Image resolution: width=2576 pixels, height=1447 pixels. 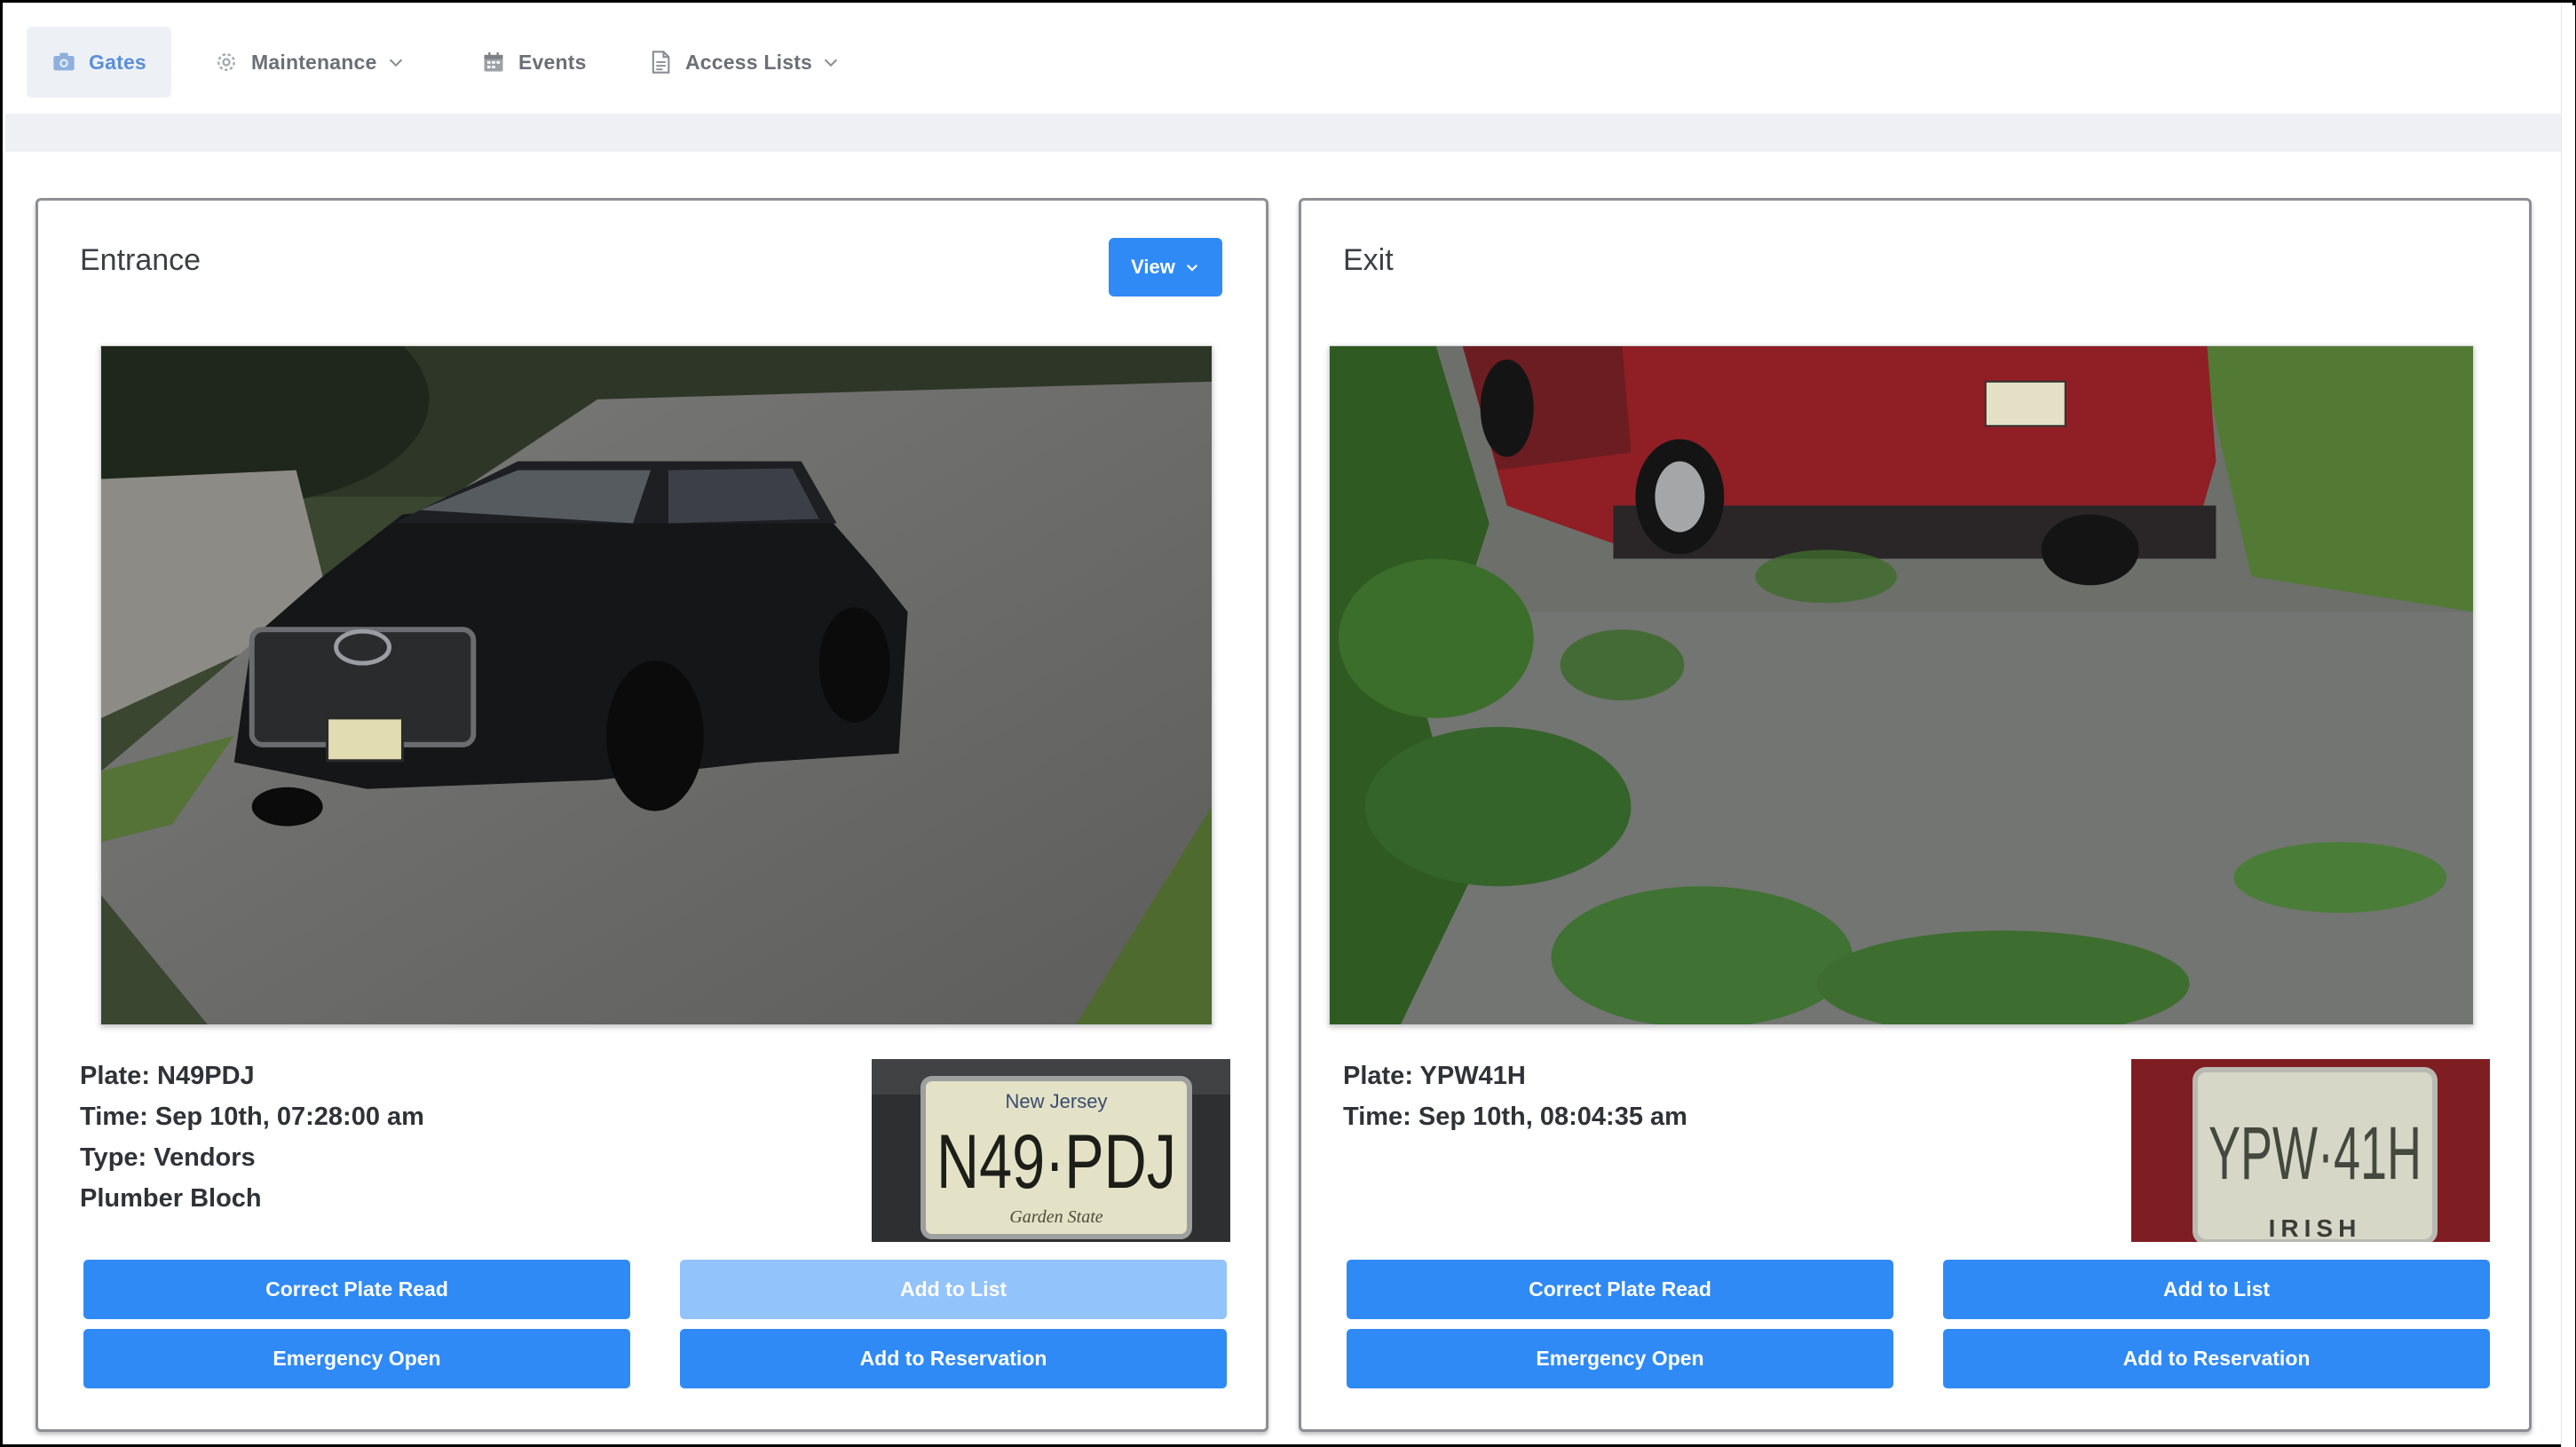 I want to click on nav-access-lists: Access Lists, so click(x=744, y=63).